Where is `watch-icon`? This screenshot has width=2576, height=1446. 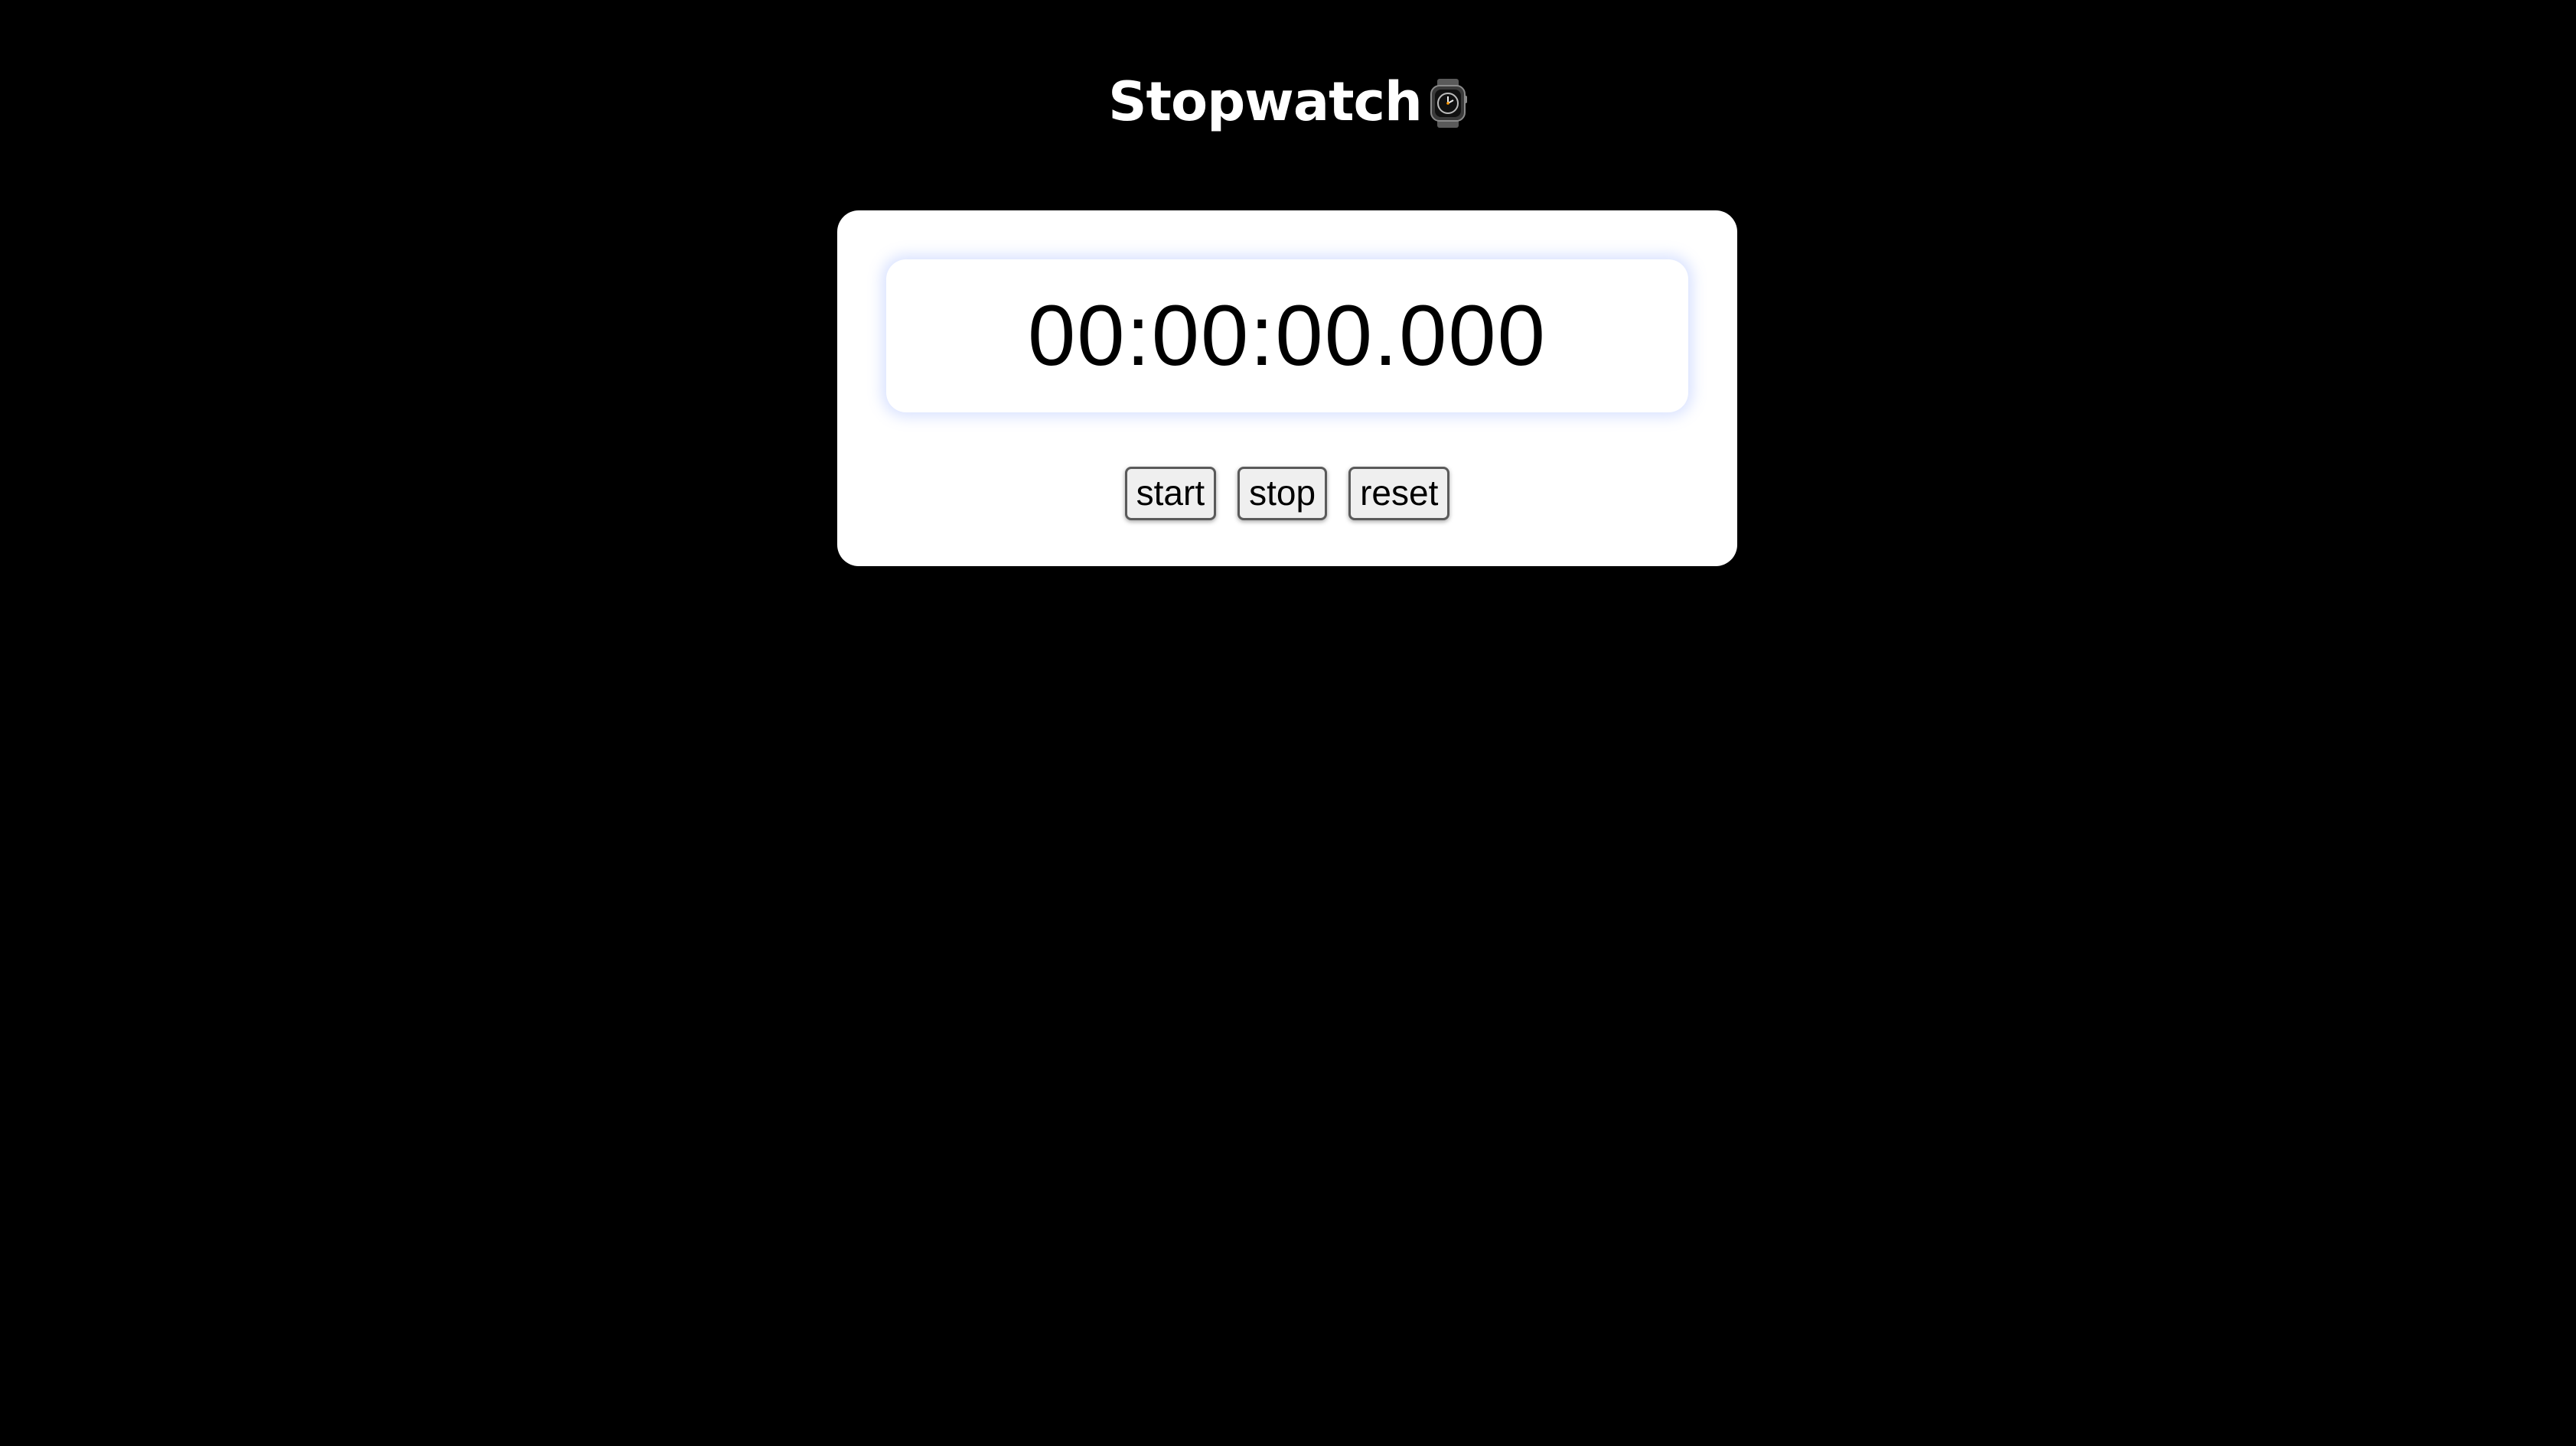 watch-icon is located at coordinates (1448, 103).